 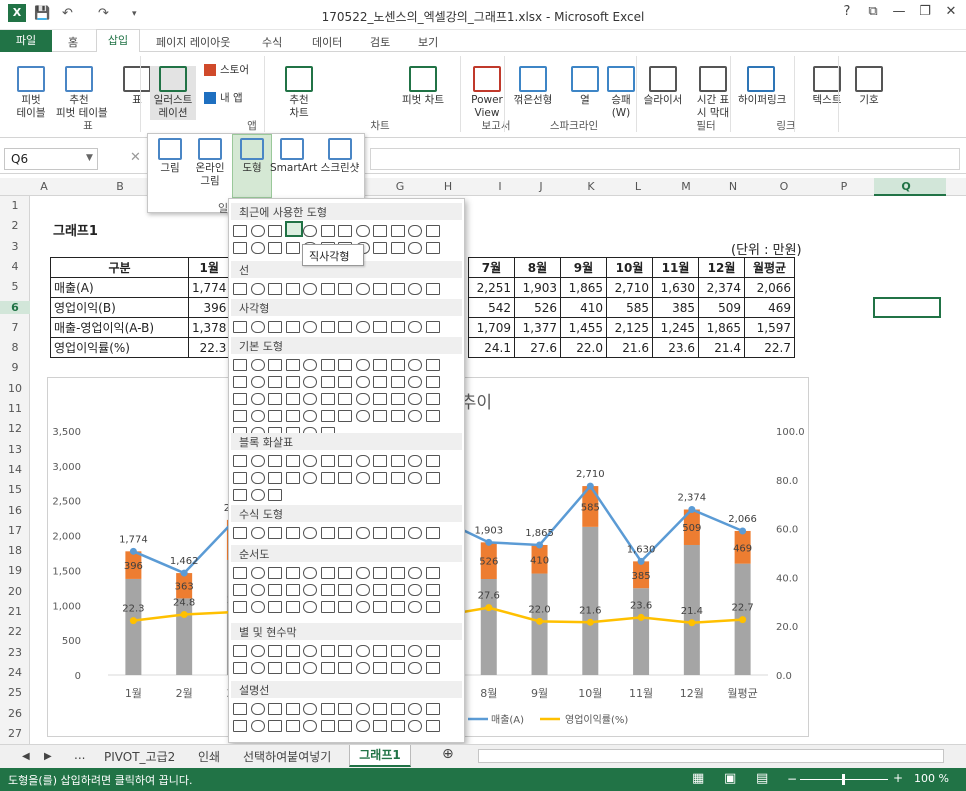 What do you see at coordinates (898, 778) in the screenshot?
I see `zoom-in-icon: +` at bounding box center [898, 778].